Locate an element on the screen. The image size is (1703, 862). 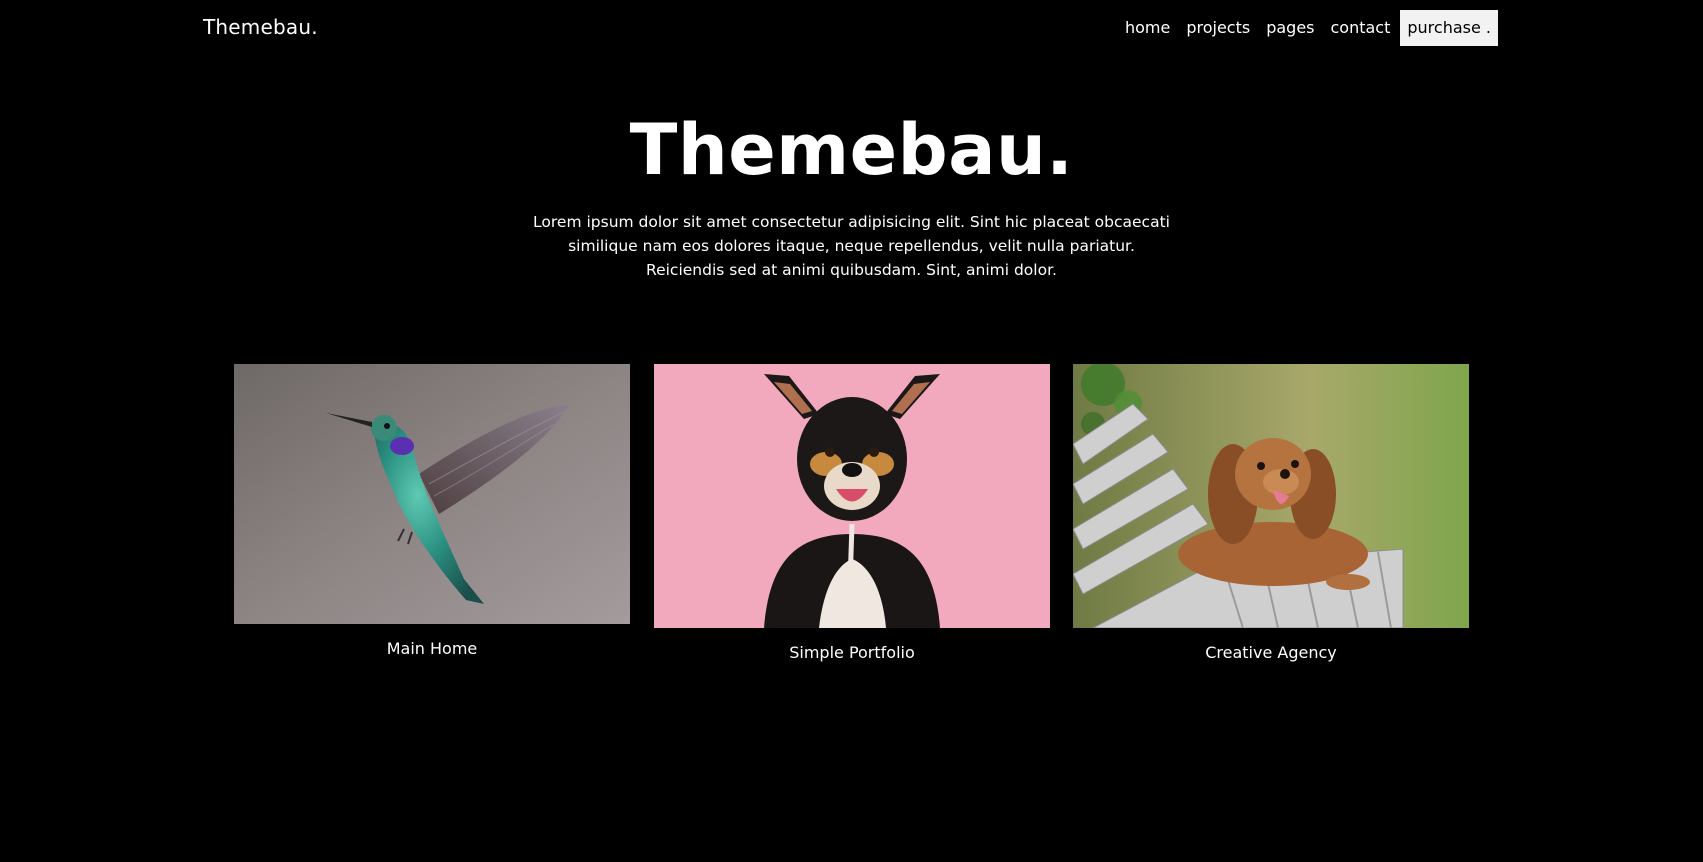
hero-title: Themebau. is located at coordinates (851, 150).